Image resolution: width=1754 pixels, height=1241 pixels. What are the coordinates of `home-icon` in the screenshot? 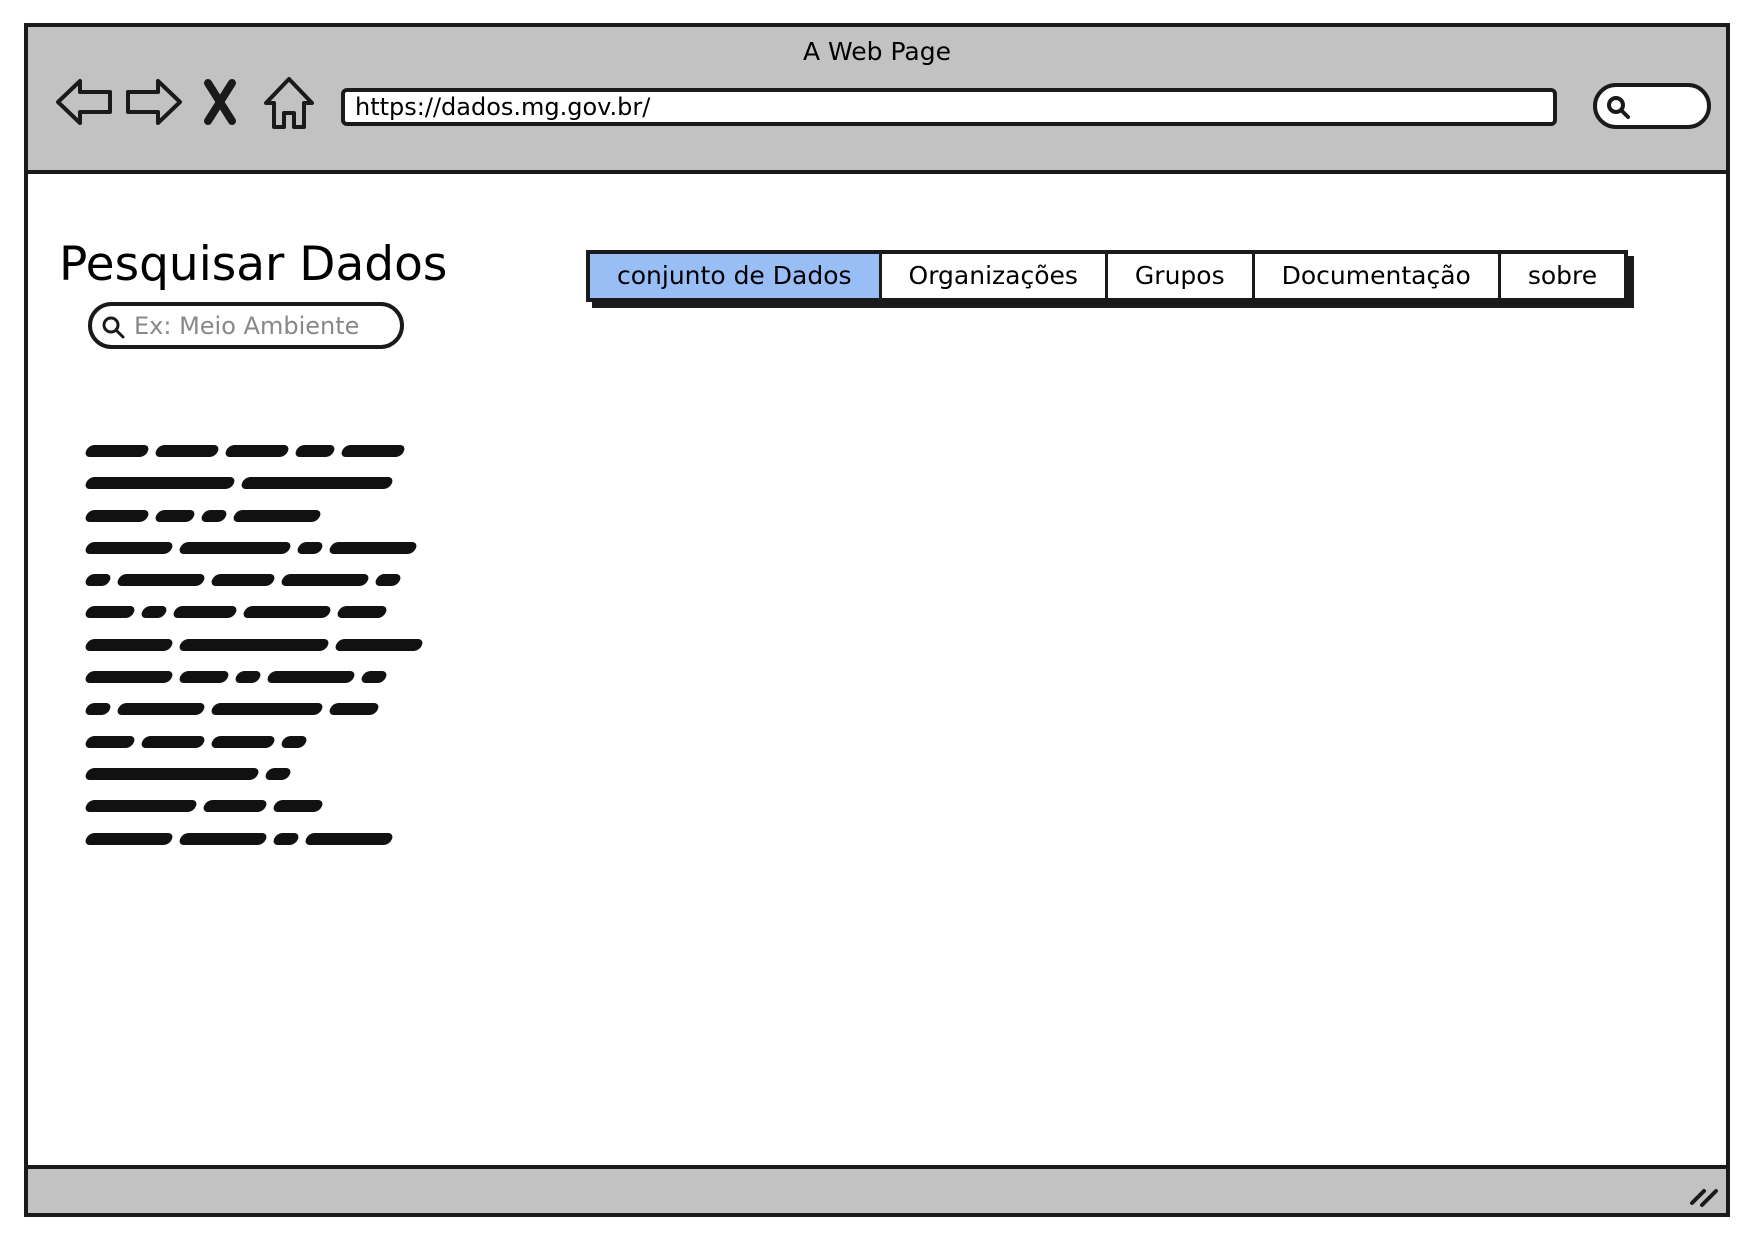 It's located at (289, 102).